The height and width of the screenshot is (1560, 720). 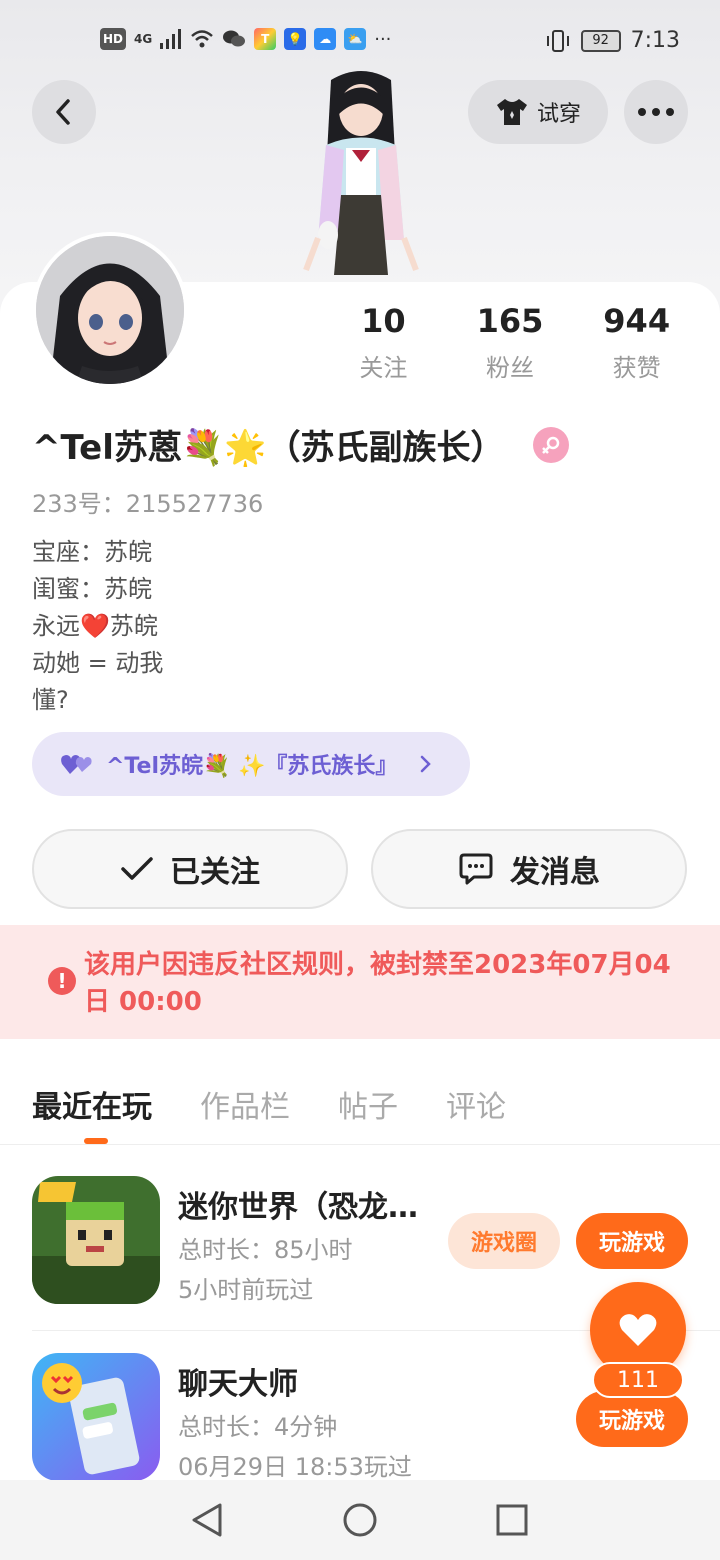 I want to click on alert-icon: !, so click(x=62, y=981).